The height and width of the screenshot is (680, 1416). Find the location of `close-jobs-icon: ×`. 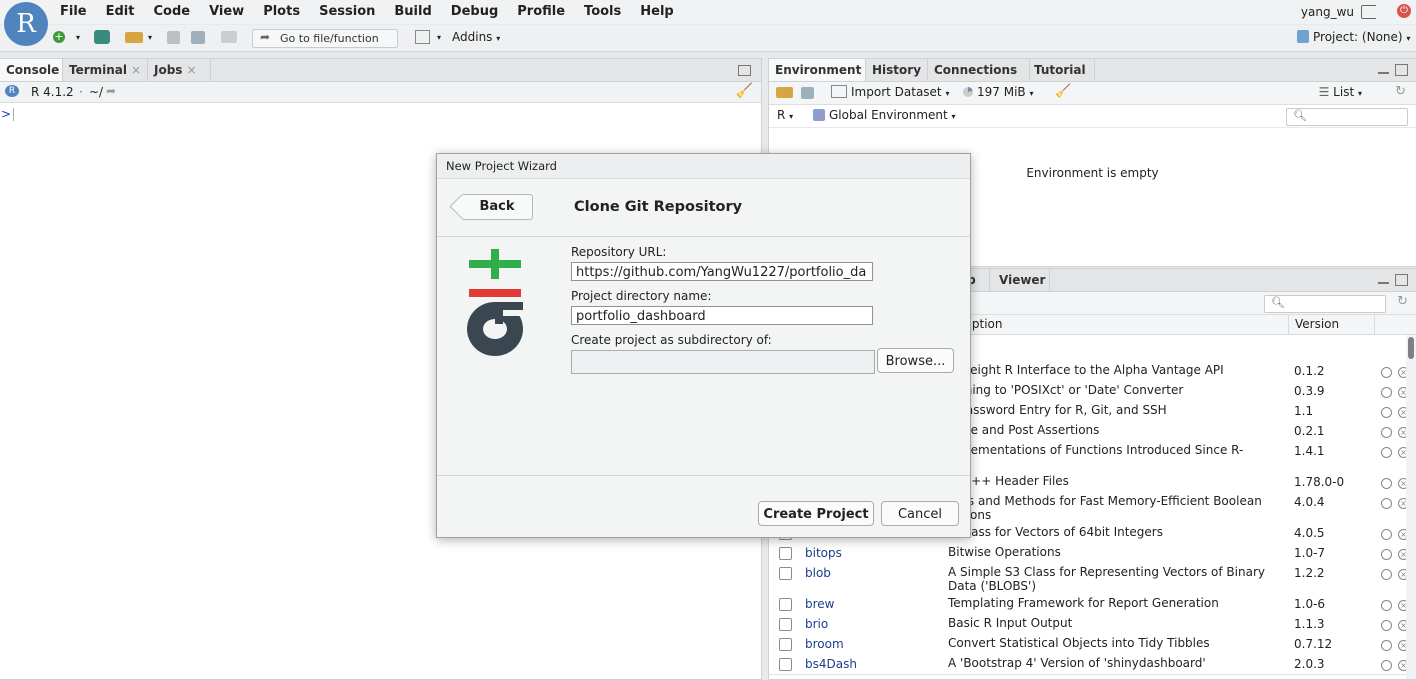

close-jobs-icon: × is located at coordinates (191, 70).